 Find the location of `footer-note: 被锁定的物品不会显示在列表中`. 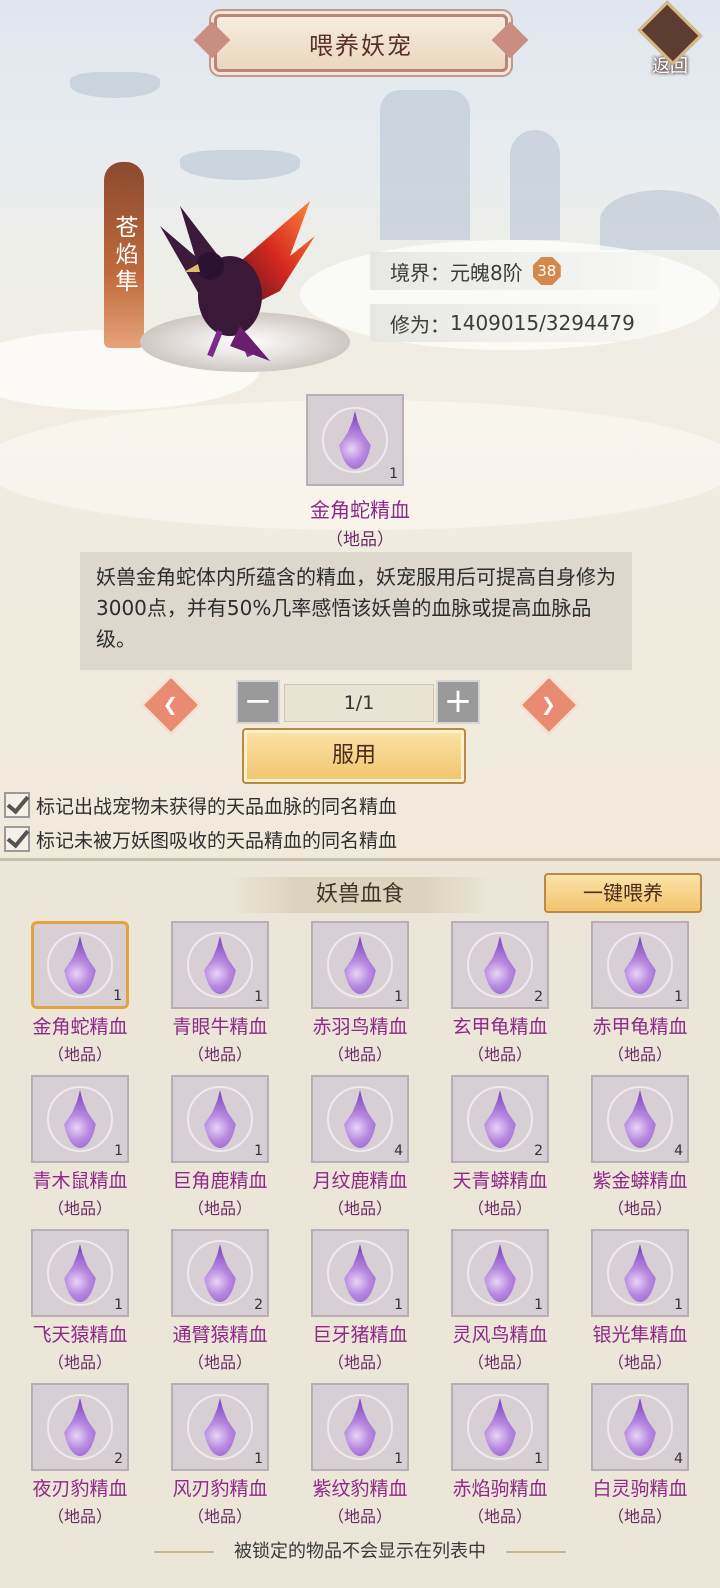

footer-note: 被锁定的物品不会显示在列表中 is located at coordinates (360, 1550).